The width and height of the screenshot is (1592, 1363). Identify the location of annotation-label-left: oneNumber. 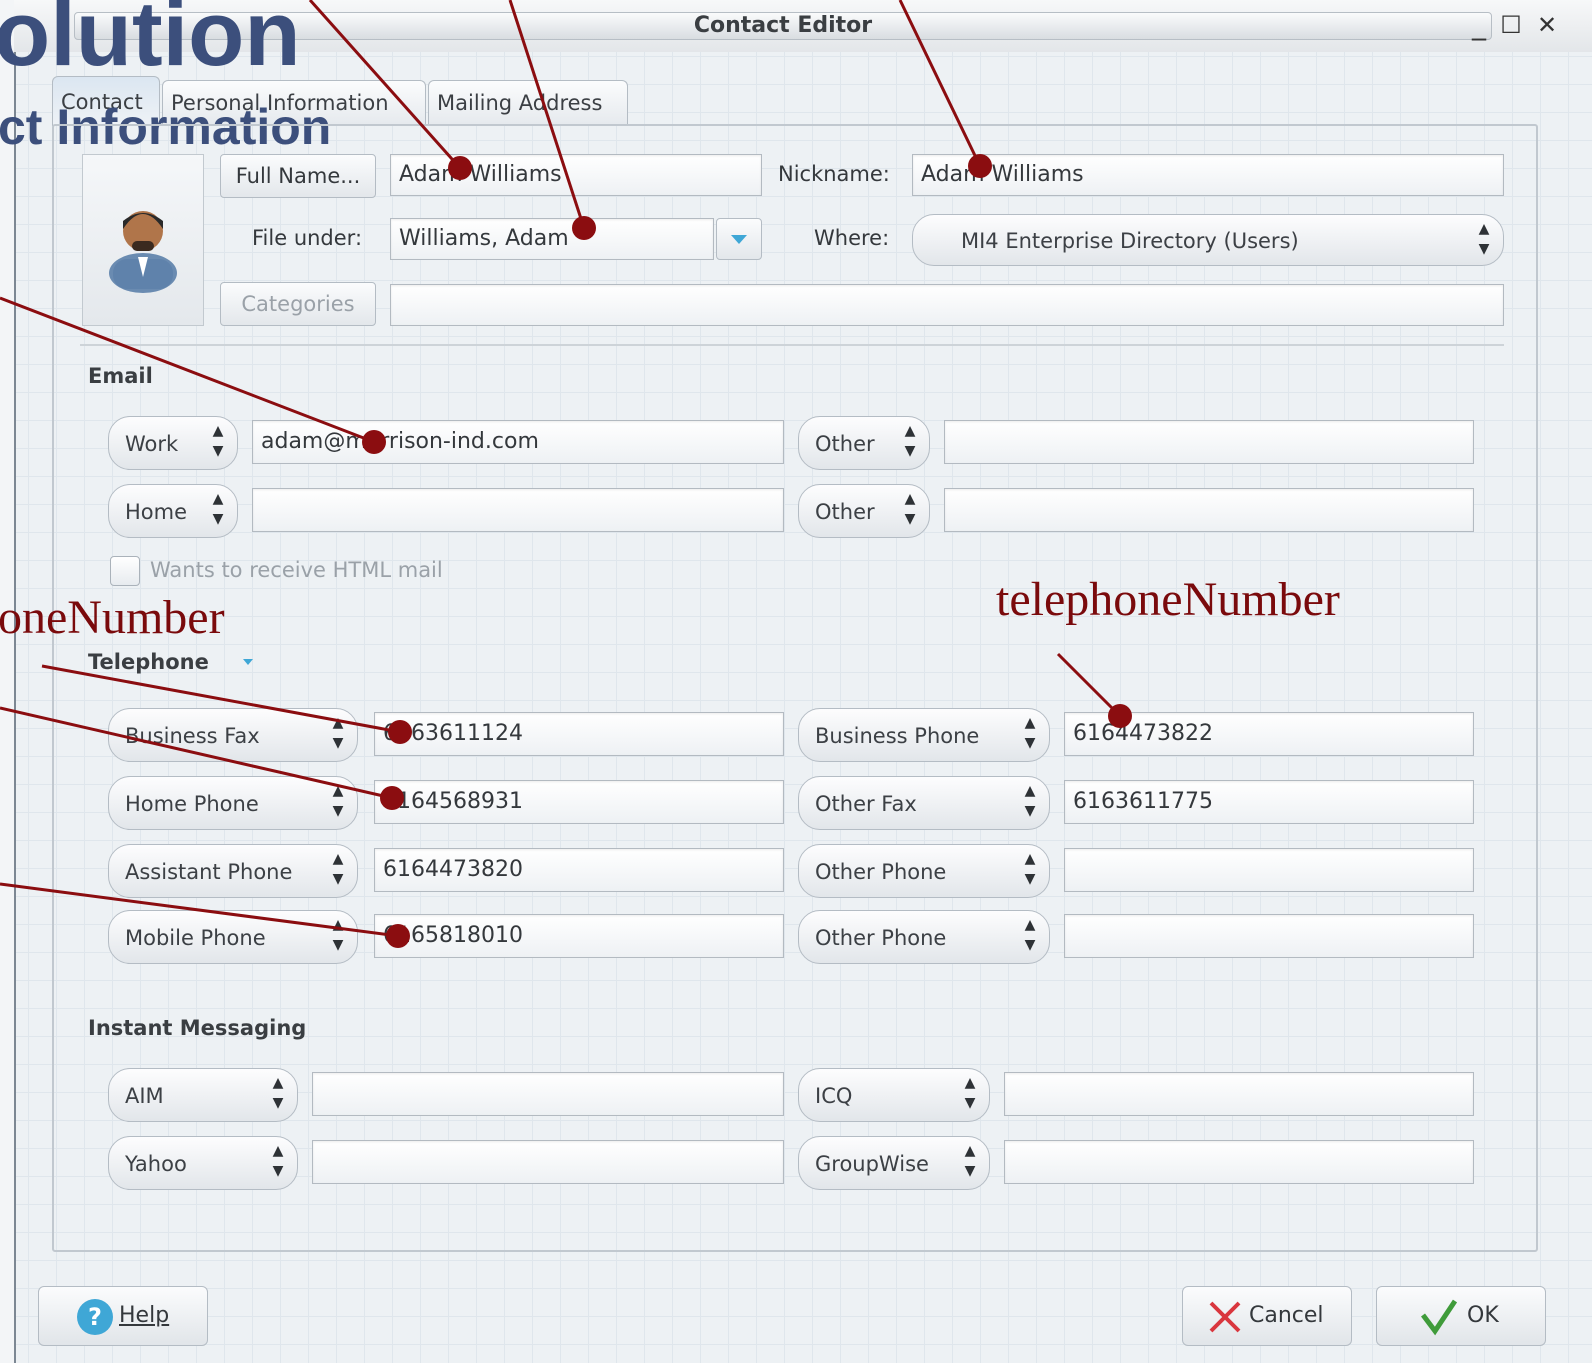
(112, 617).